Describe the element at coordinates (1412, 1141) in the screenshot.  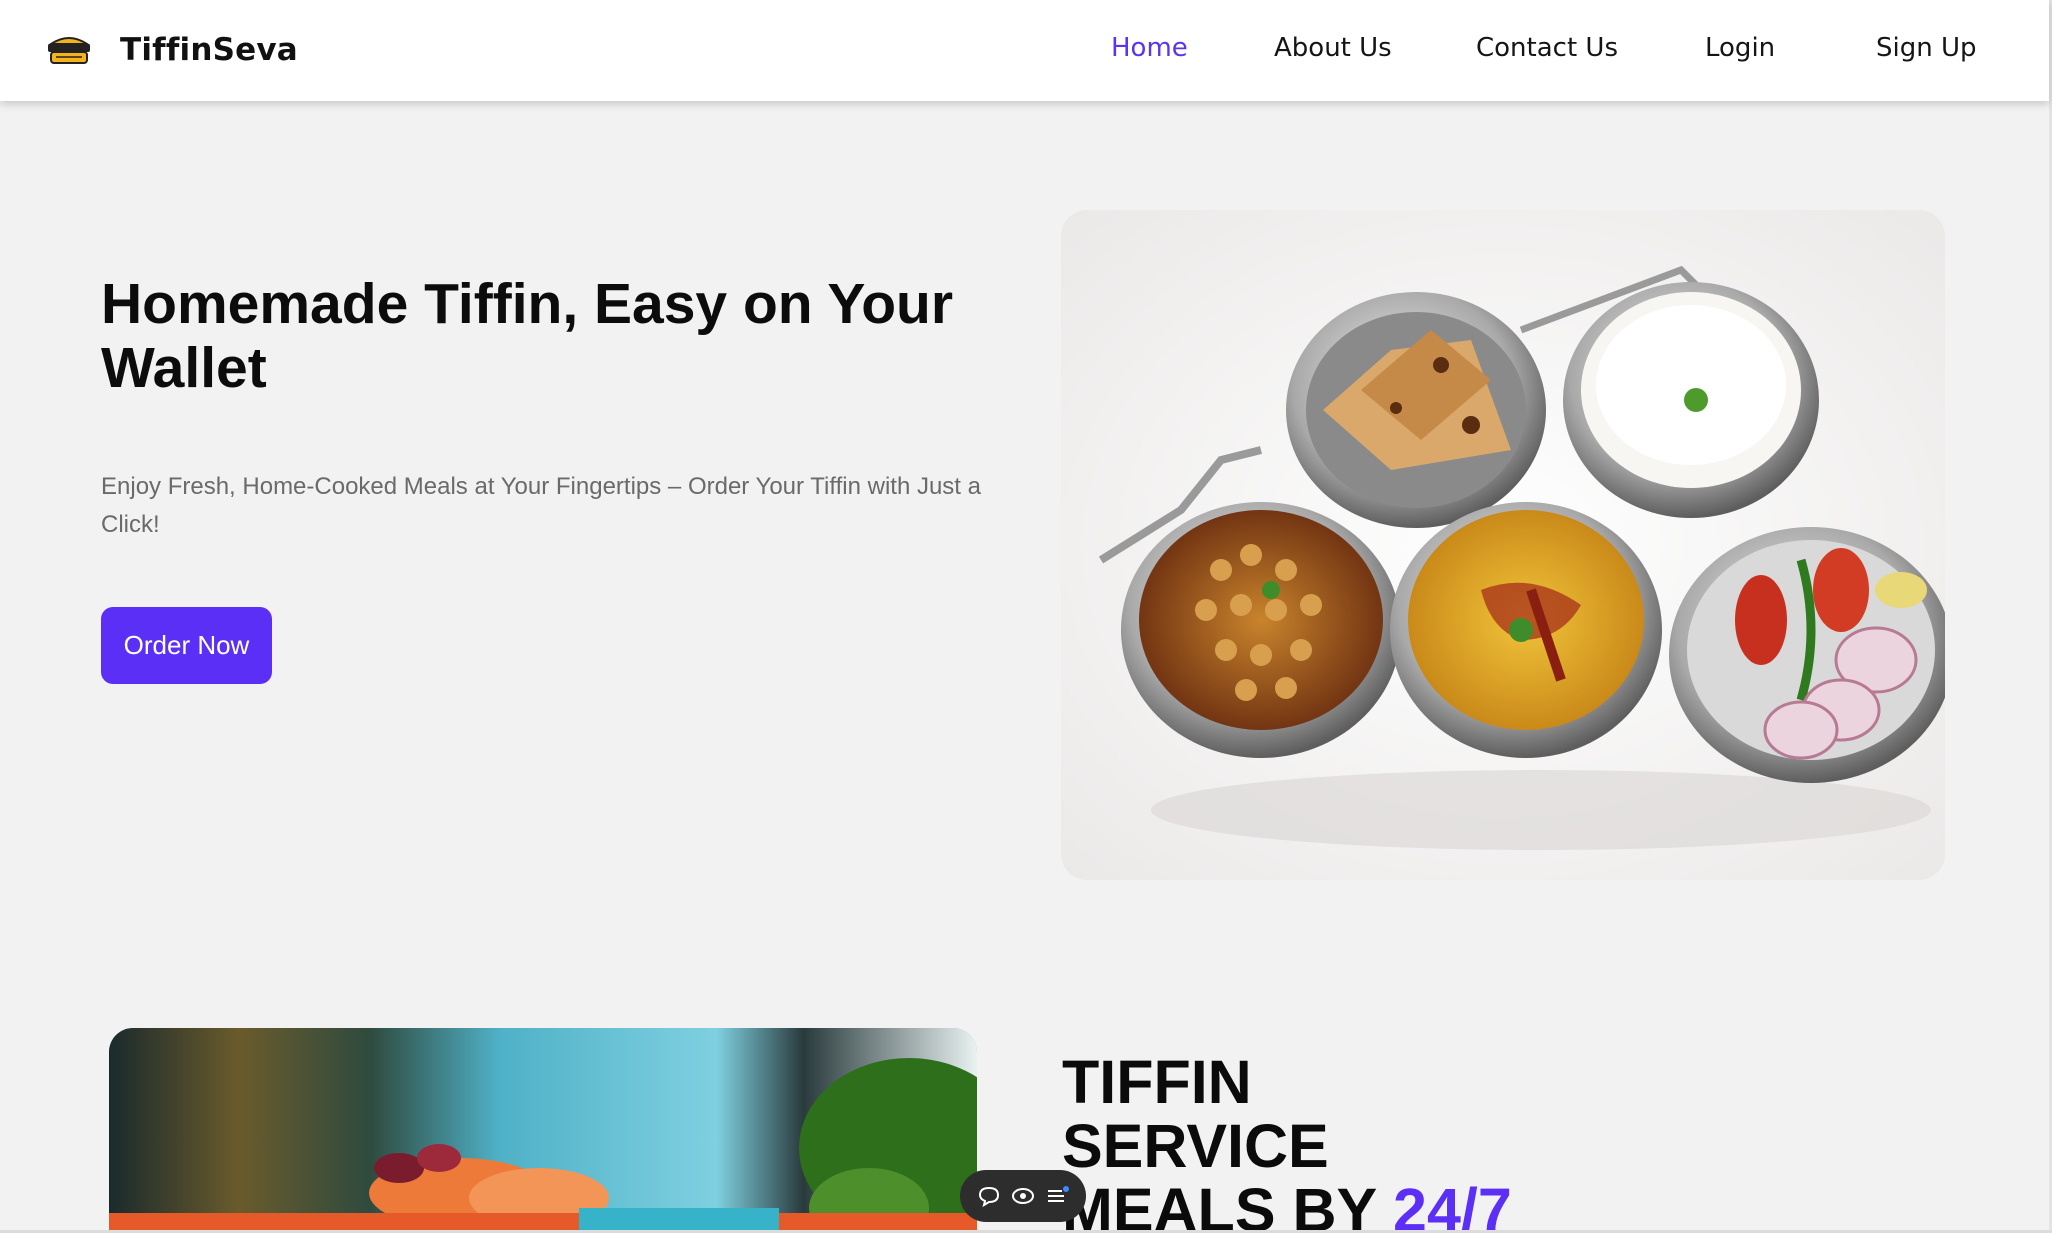
I see `about-title: TIFFIN SERVICE MEALS BY 24/7` at that location.